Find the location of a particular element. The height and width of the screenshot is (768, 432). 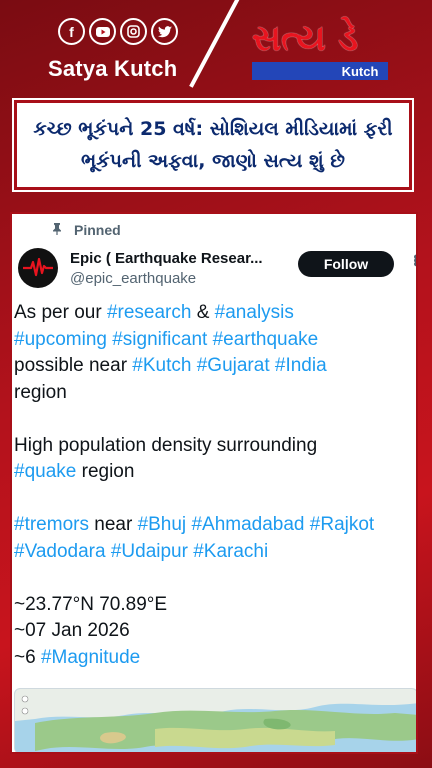

tweet-line: ~07 Jan 2026 is located at coordinates (215, 631).